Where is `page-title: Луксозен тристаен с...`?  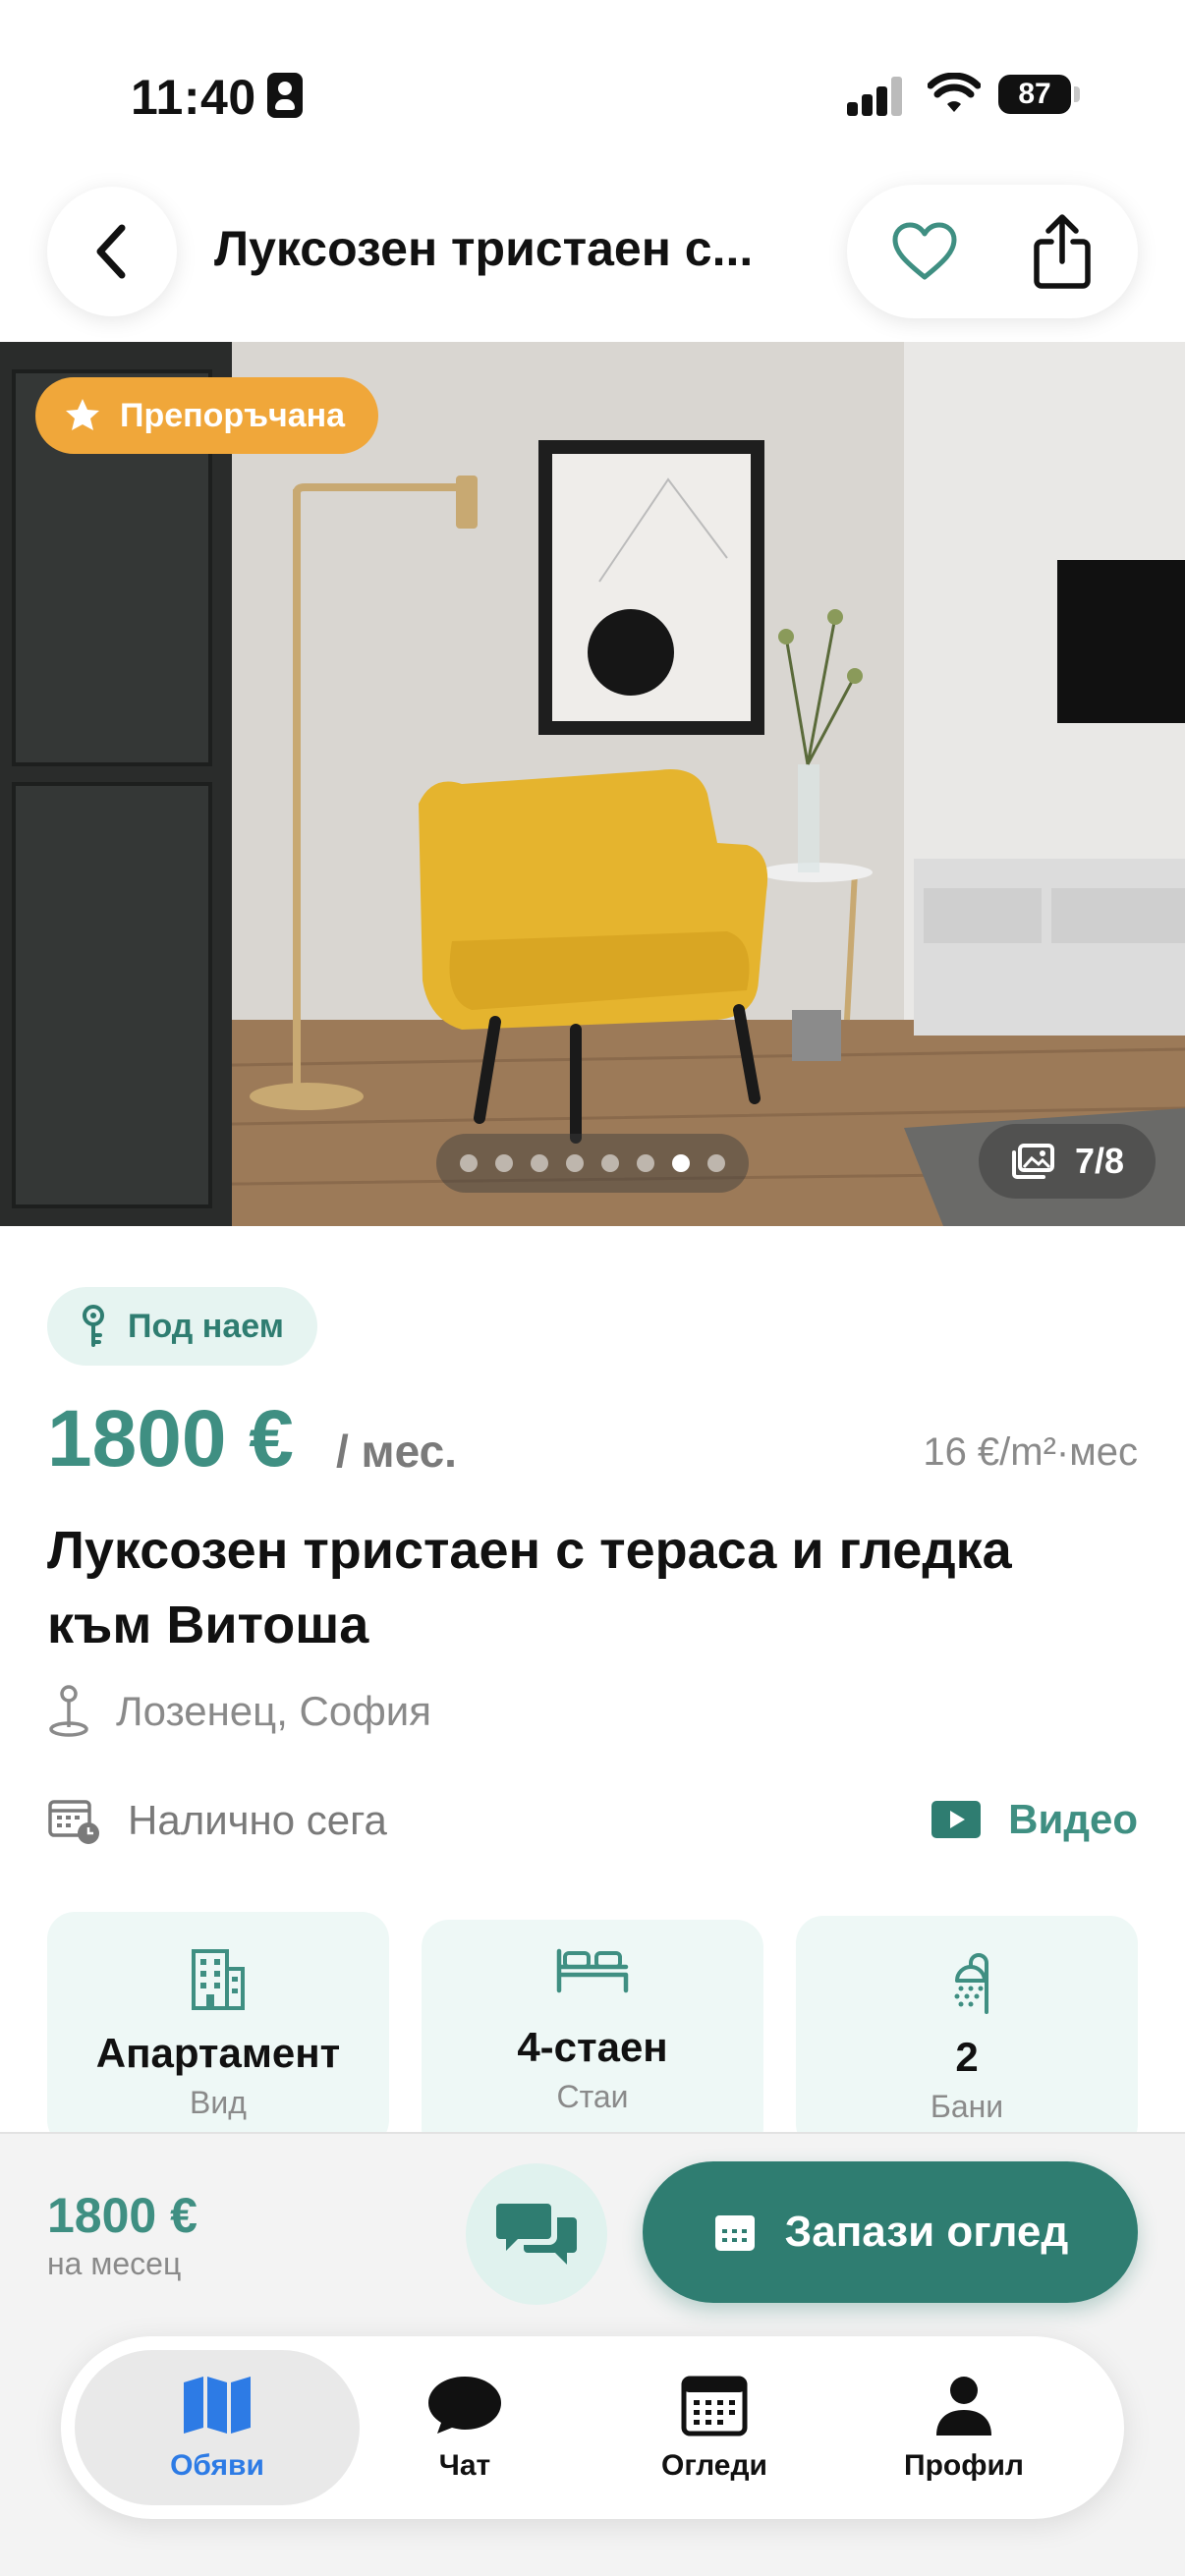 page-title: Луксозен тристаен с... is located at coordinates (484, 248).